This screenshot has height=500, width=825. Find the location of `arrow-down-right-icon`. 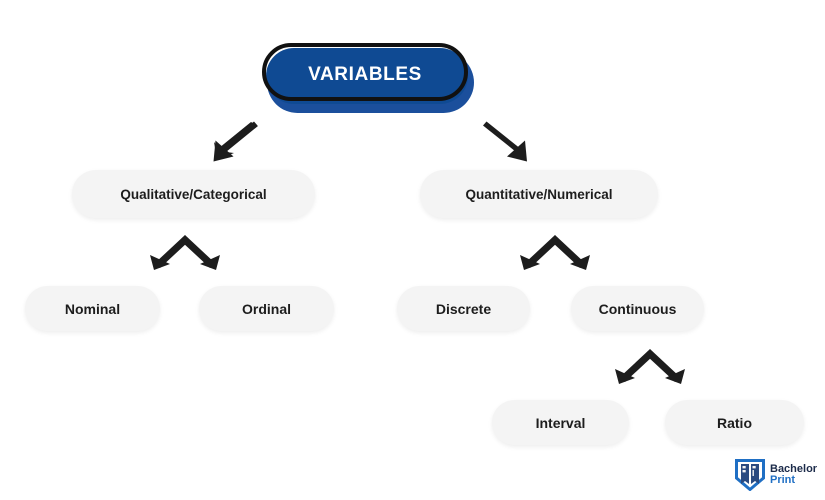

arrow-down-right-icon is located at coordinates (505, 141).